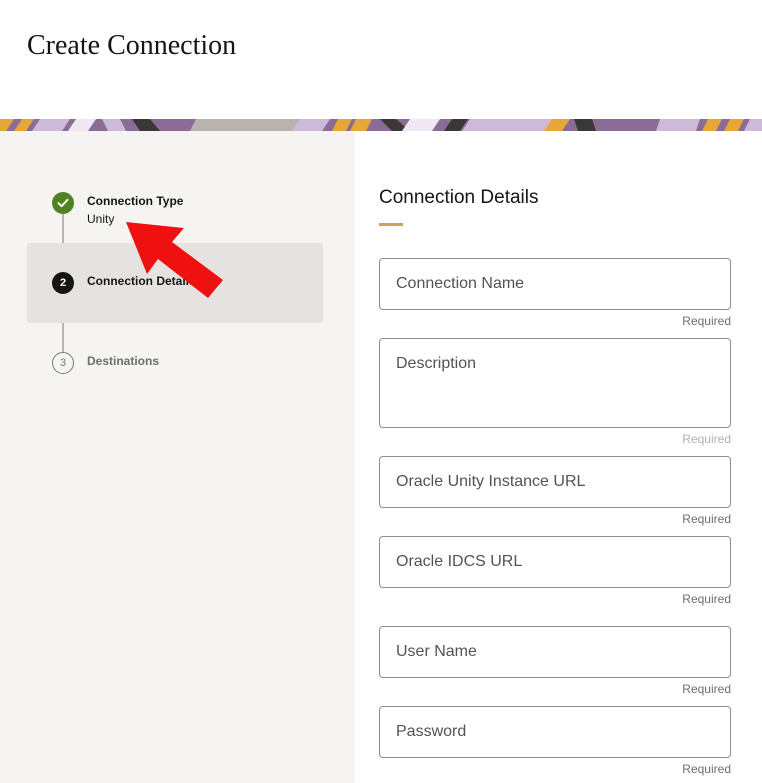 This screenshot has width=762, height=783. What do you see at coordinates (459, 197) in the screenshot?
I see `section-title: Connection Details` at bounding box center [459, 197].